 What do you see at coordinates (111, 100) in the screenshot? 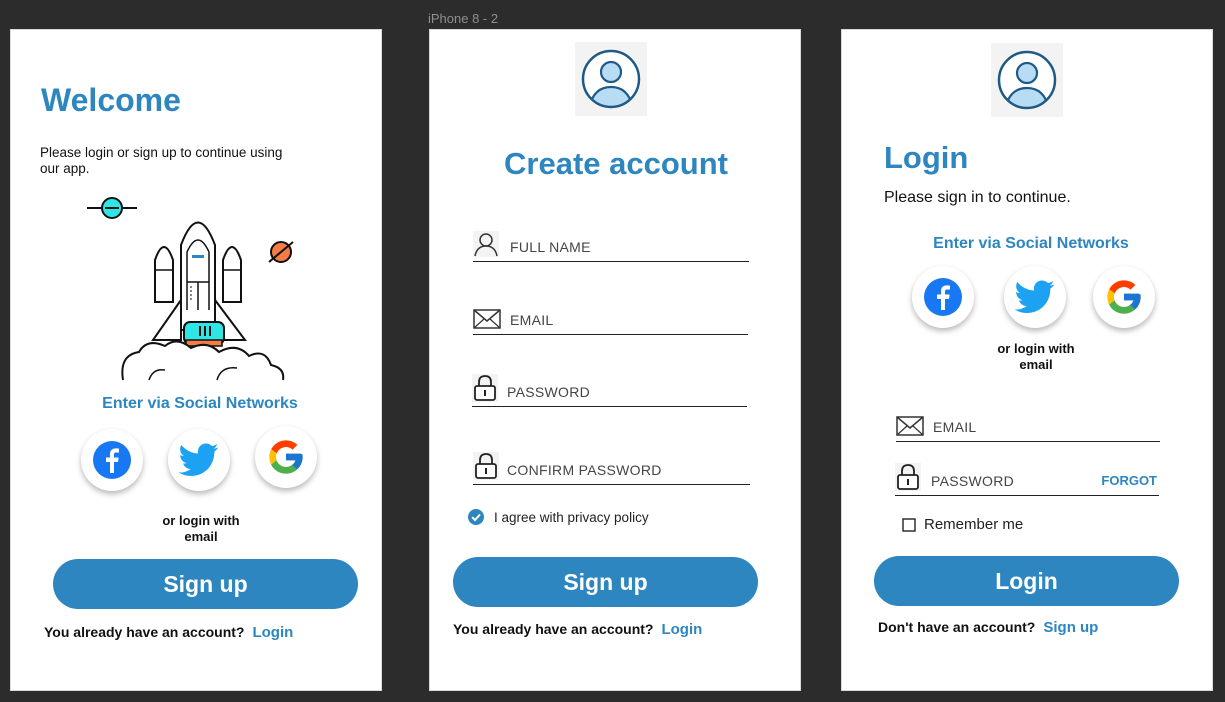
I see `page-title: Welcome` at bounding box center [111, 100].